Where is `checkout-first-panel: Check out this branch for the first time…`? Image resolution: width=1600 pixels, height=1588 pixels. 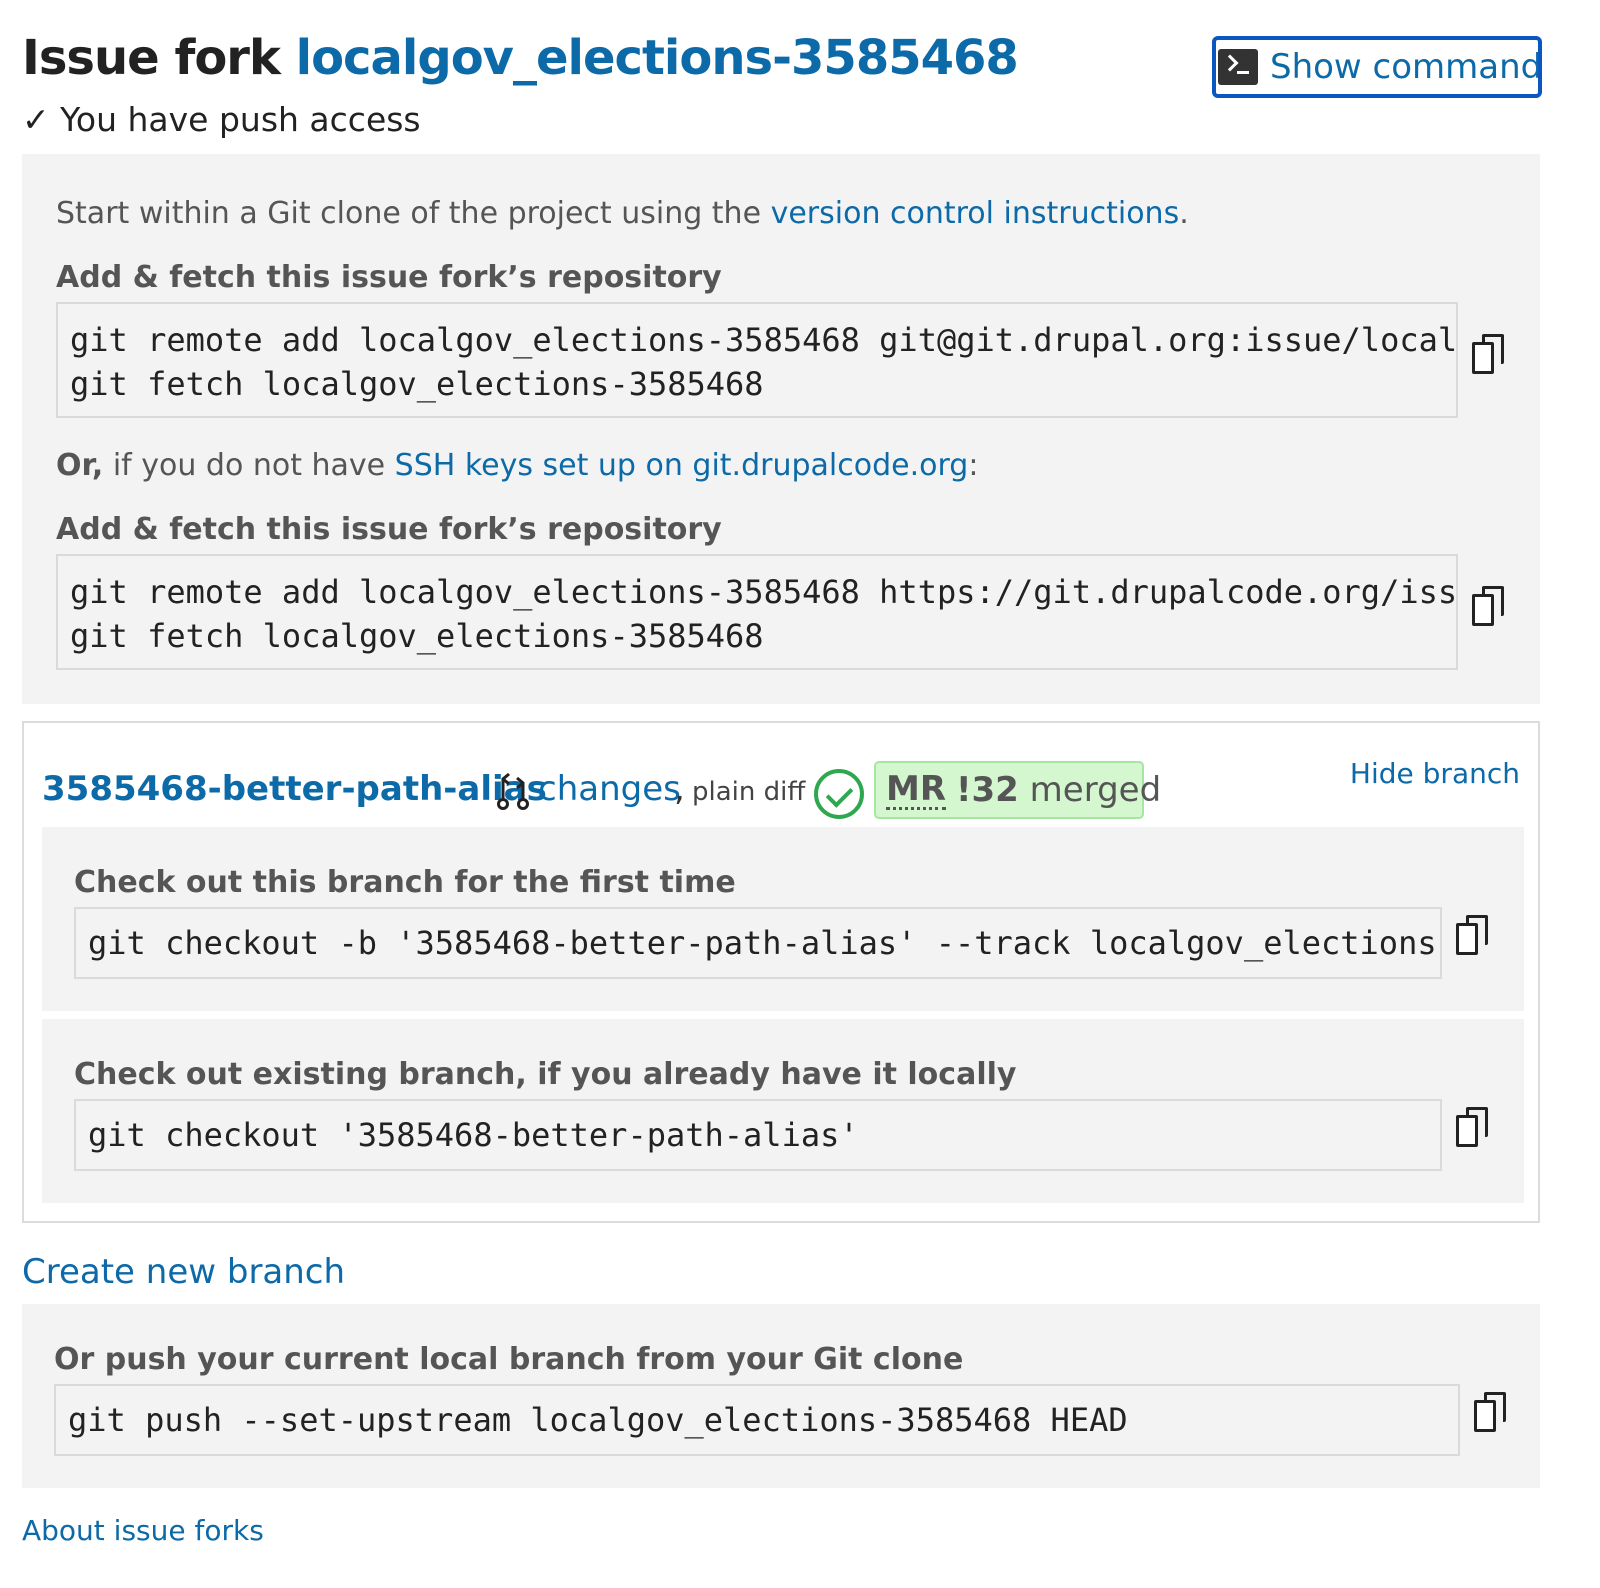 checkout-first-panel: Check out this branch for the first time… is located at coordinates (783, 919).